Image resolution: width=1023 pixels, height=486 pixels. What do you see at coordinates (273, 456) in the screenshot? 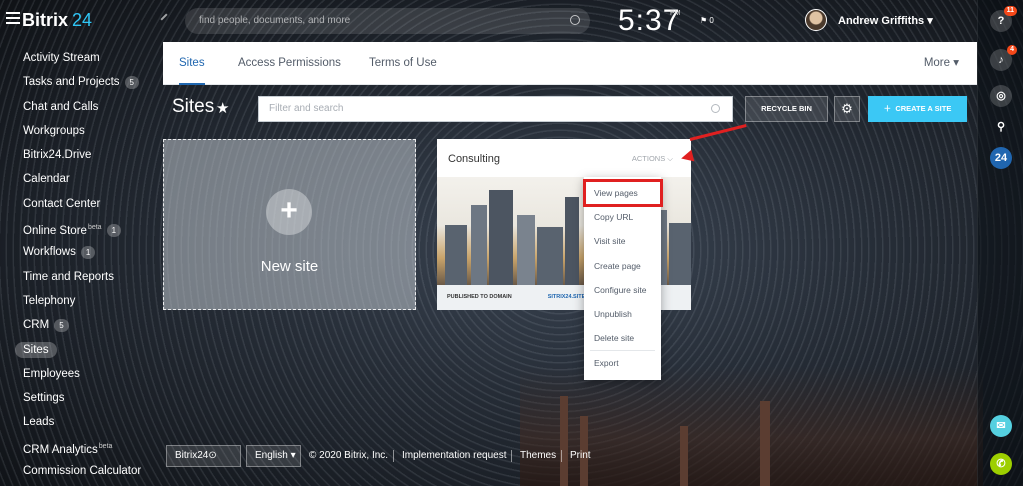
I see `language-select: English ▾` at bounding box center [273, 456].